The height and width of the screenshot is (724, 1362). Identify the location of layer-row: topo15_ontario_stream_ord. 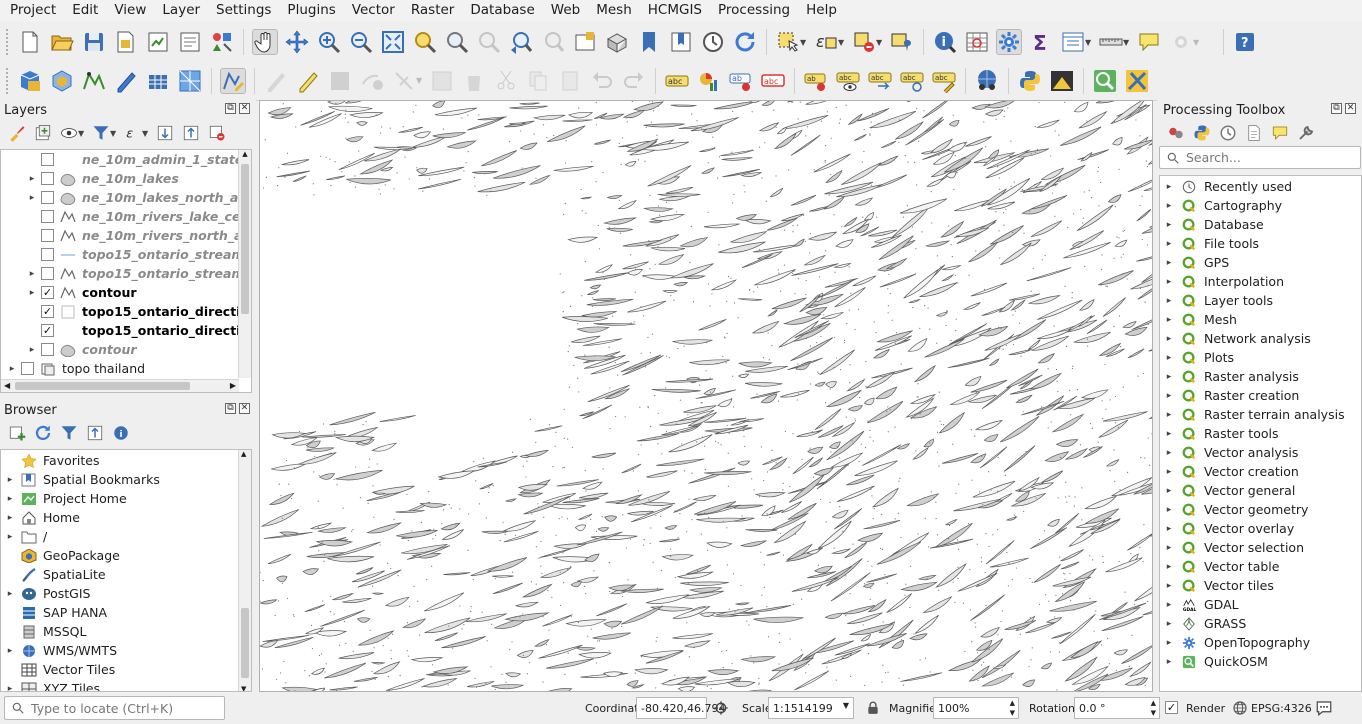
(126, 254).